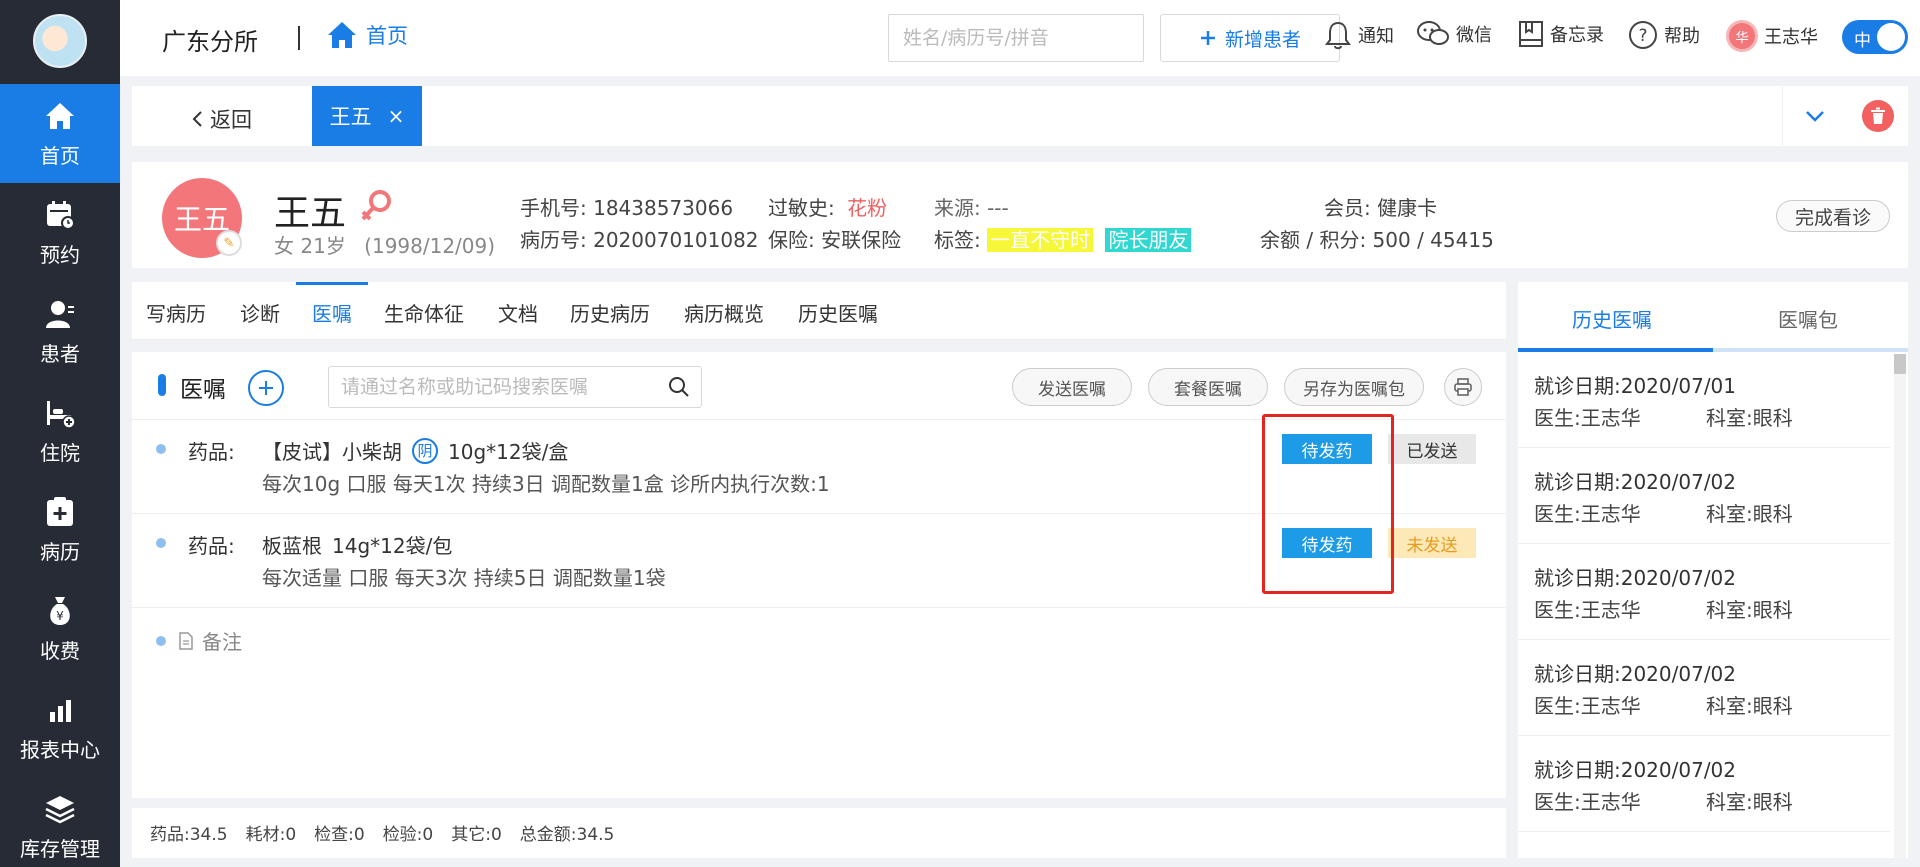 This screenshot has width=1920, height=867. What do you see at coordinates (1250, 38) in the screenshot?
I see `add-patient-button: 新增患者` at bounding box center [1250, 38].